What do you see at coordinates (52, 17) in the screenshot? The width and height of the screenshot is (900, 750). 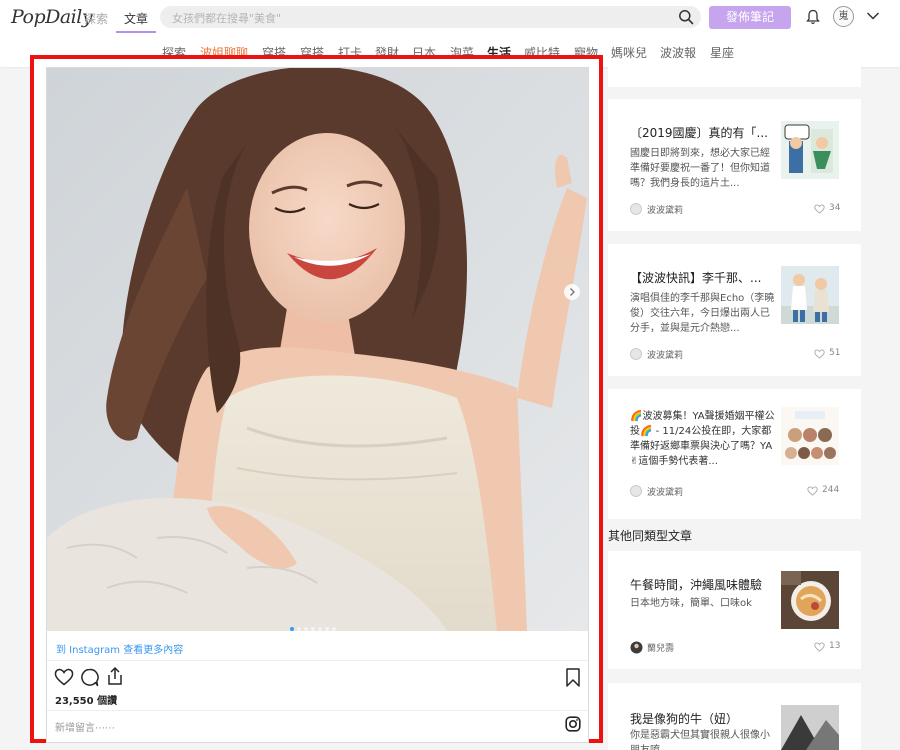 I see `popdaily-logo: PopDaily` at bounding box center [52, 17].